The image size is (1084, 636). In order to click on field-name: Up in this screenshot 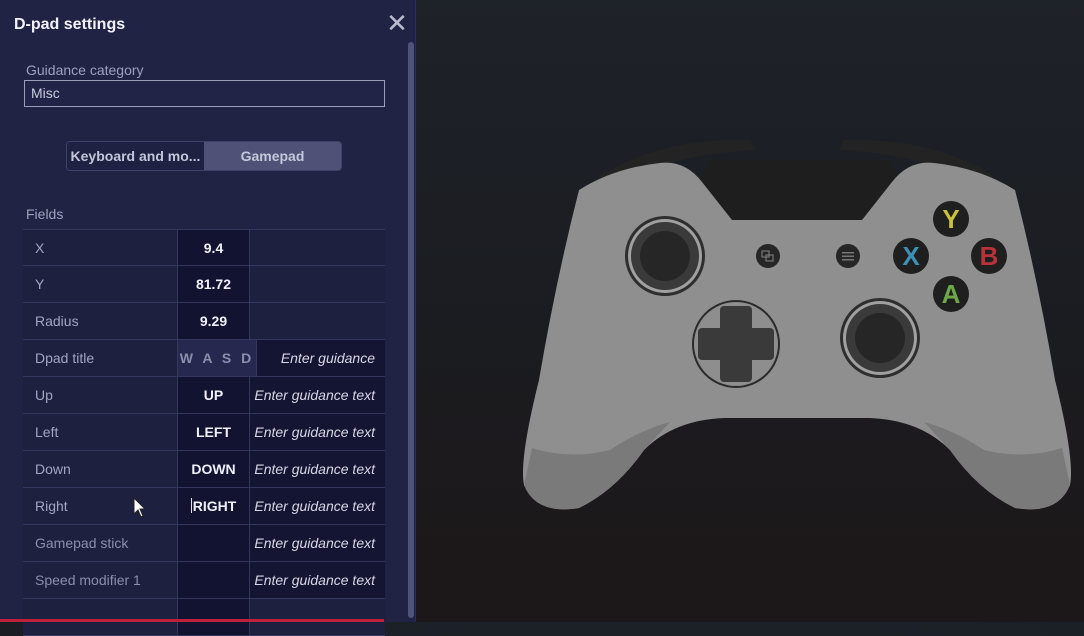, I will do `click(100, 395)`.